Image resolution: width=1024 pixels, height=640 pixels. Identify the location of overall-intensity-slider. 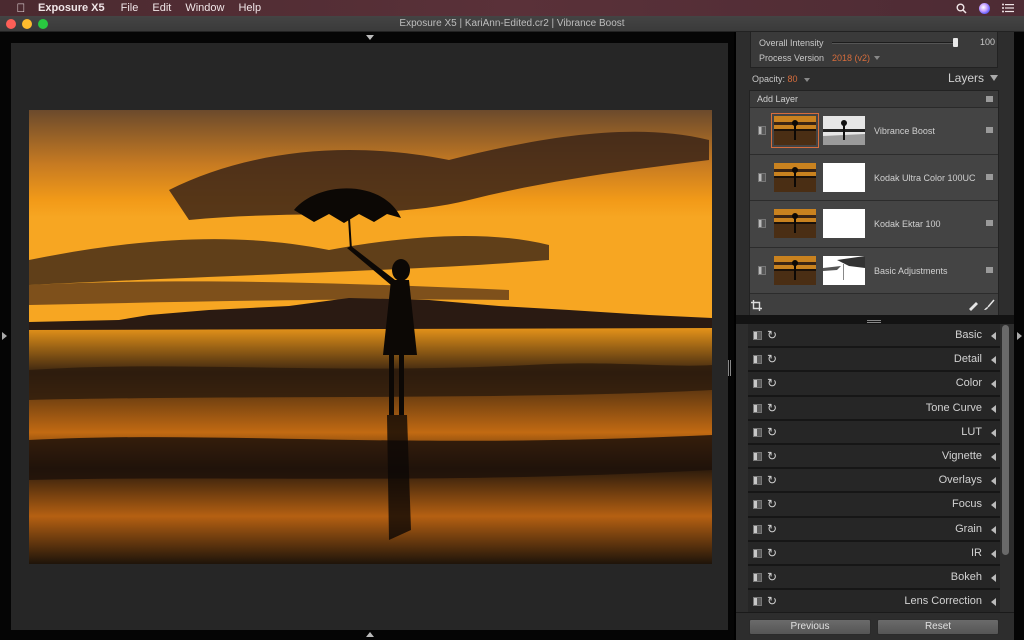
(895, 42).